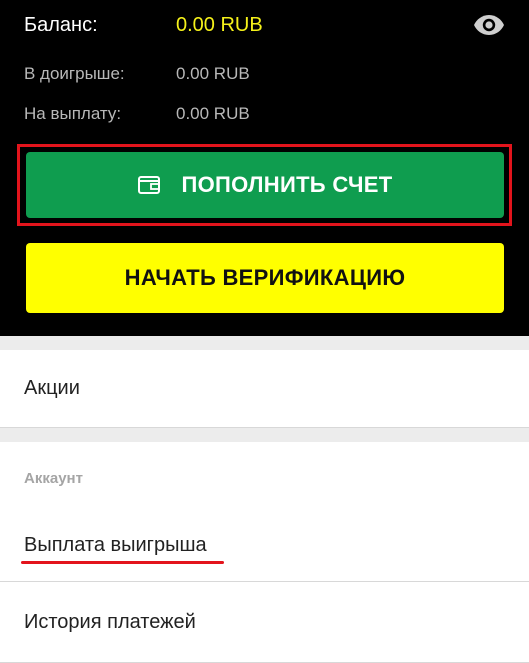  What do you see at coordinates (213, 113) in the screenshot?
I see `payout-amount-value: 0.00 RUB` at bounding box center [213, 113].